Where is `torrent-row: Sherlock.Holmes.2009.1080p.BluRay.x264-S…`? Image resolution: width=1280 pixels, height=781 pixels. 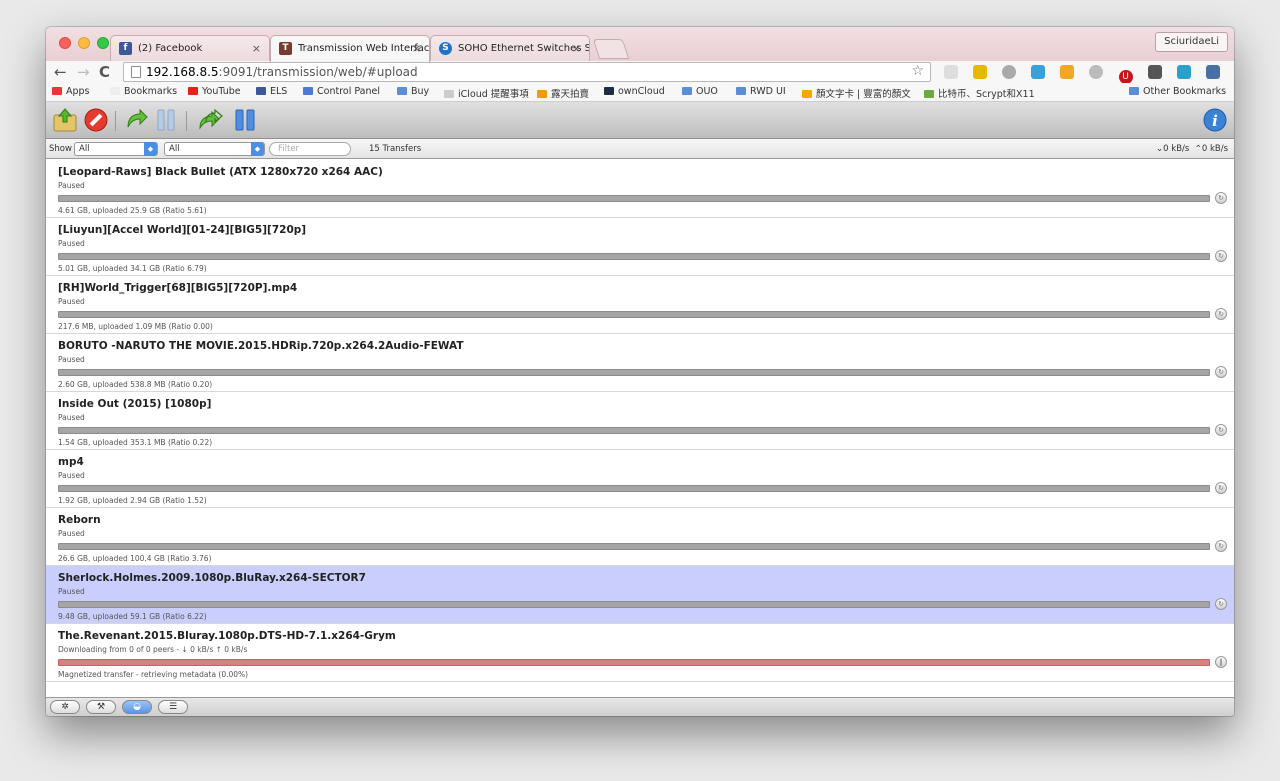 torrent-row: Sherlock.Holmes.2009.1080p.BluRay.x264-S… is located at coordinates (640, 595).